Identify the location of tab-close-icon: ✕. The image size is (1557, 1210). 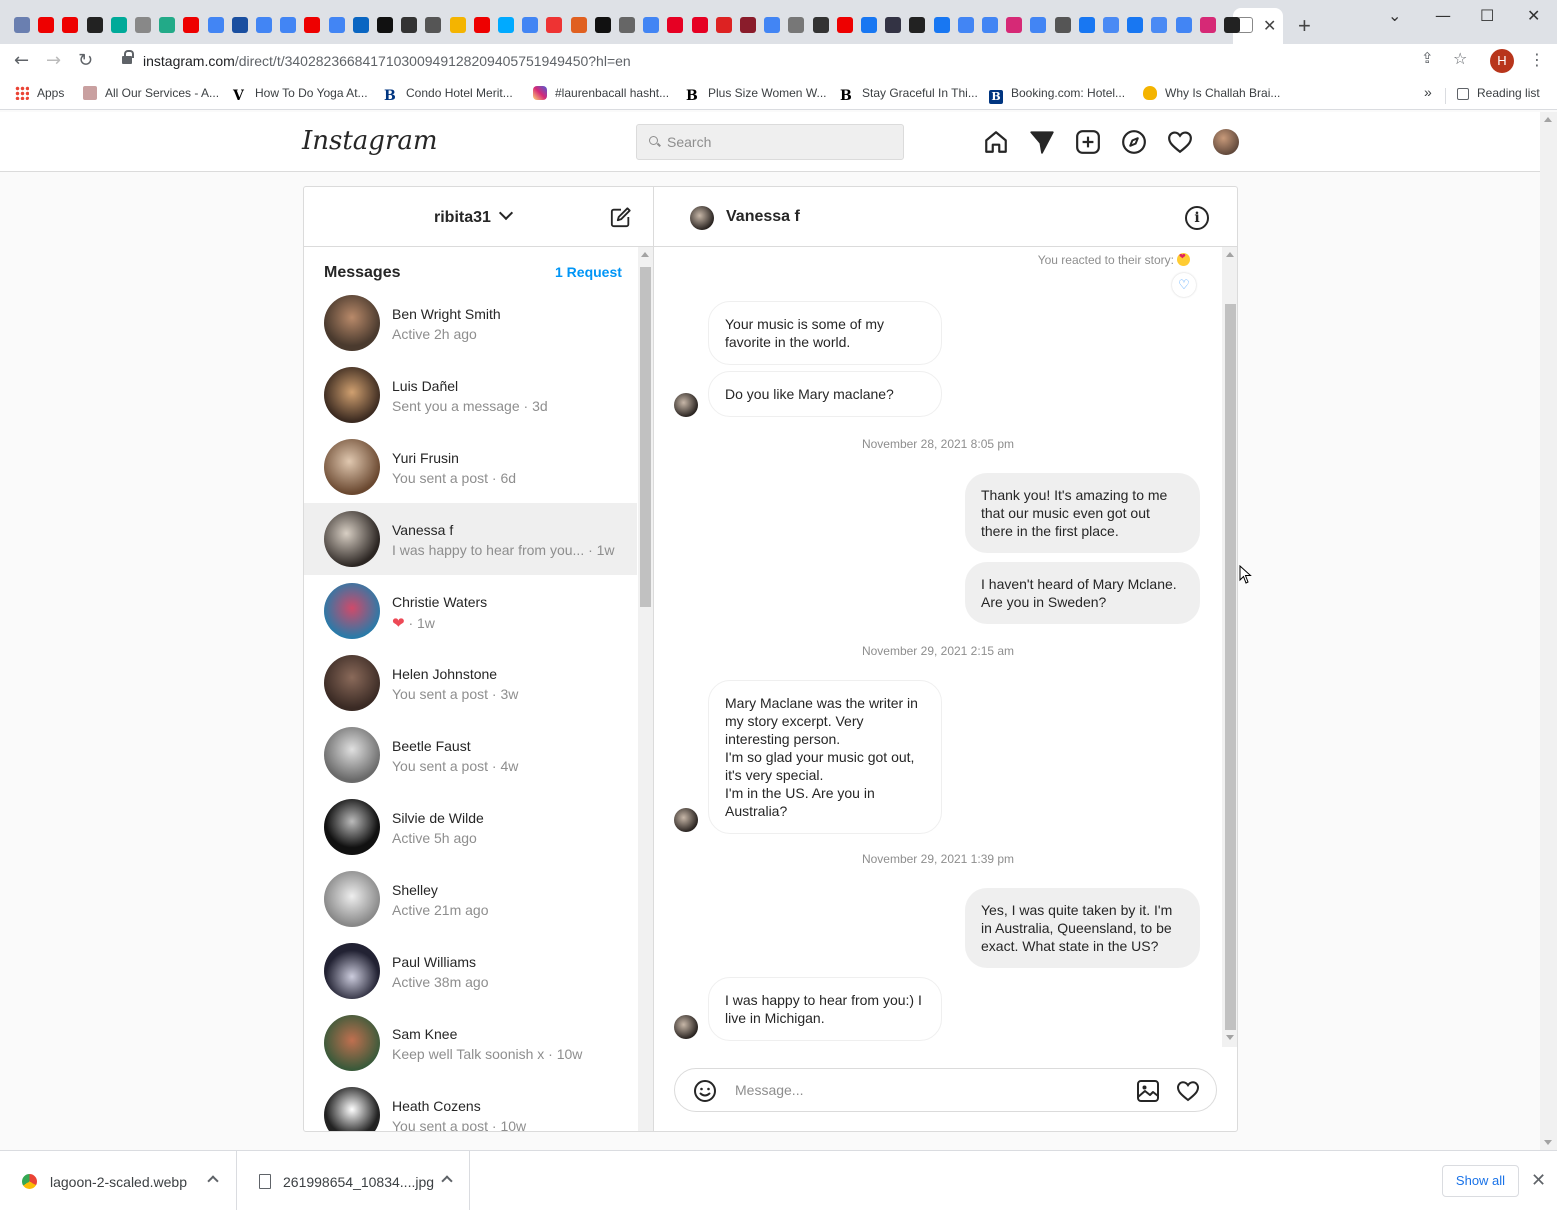
(1269, 26).